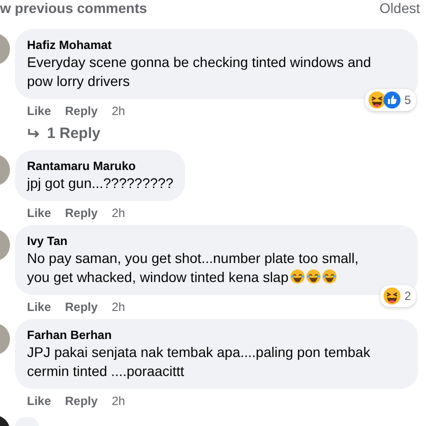 The image size is (426, 426). I want to click on comment-text: jpj got gun...?????????, so click(100, 183).